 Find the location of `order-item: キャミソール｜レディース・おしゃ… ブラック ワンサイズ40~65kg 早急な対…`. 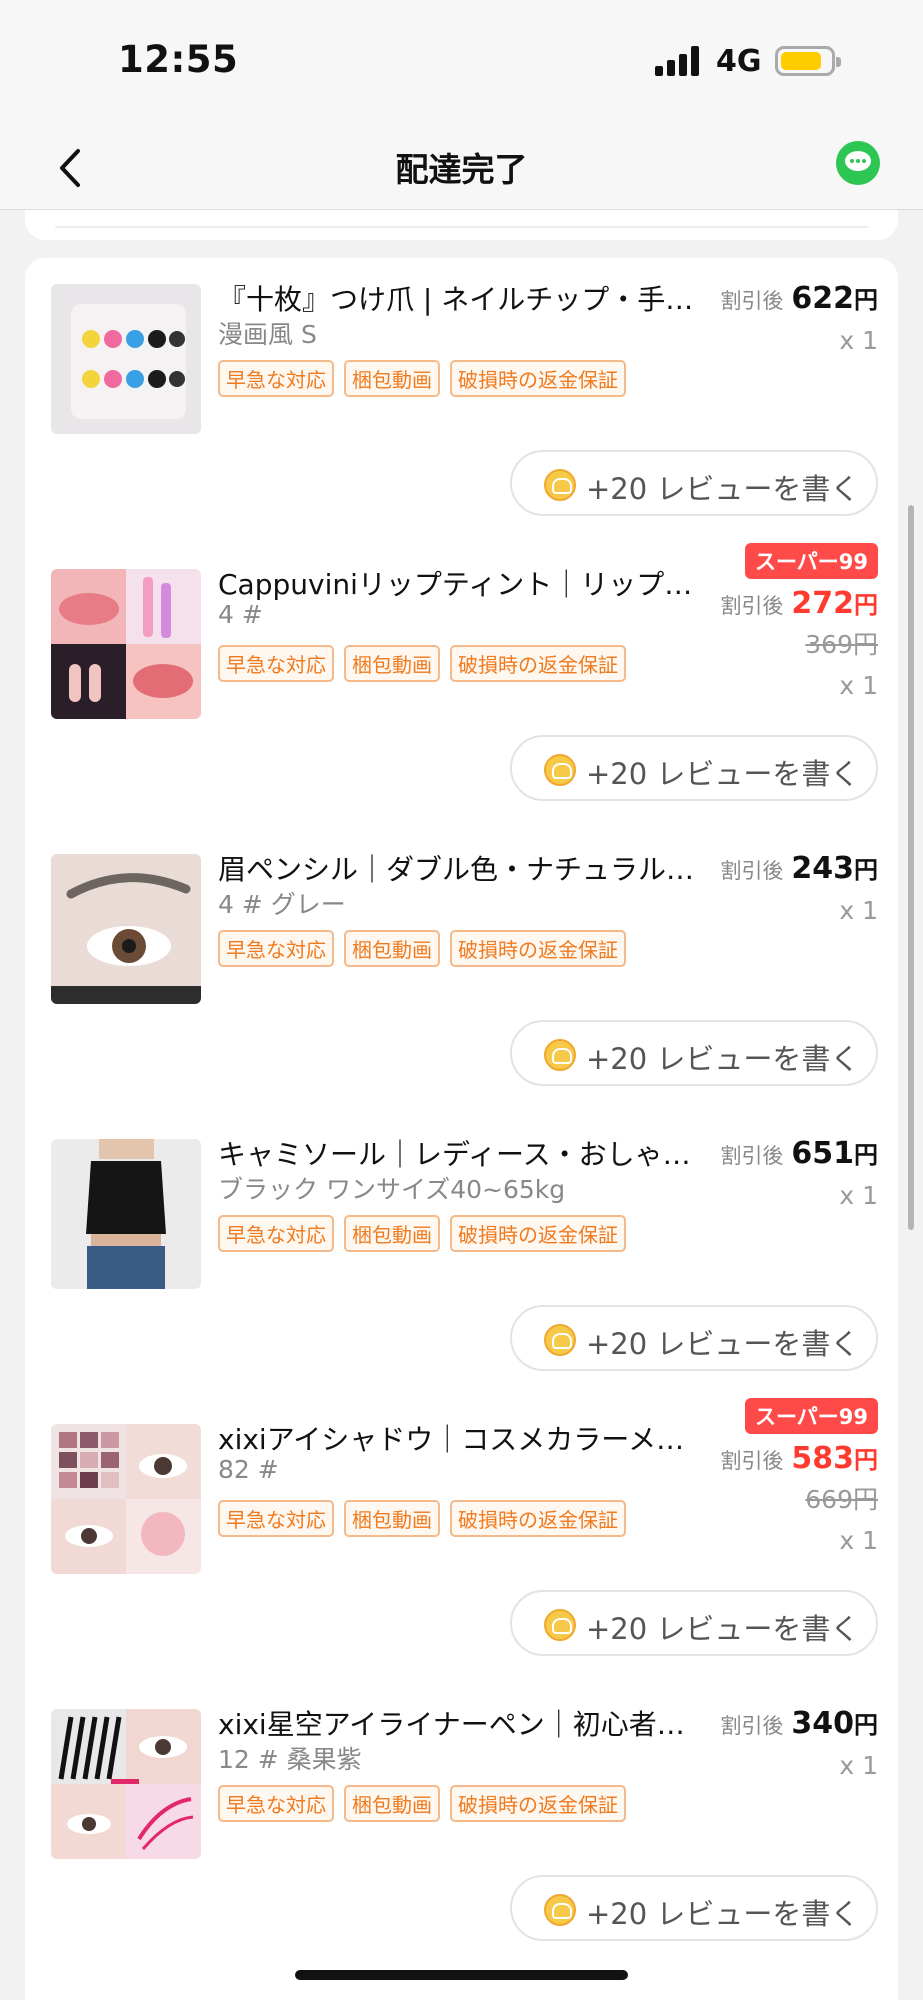

order-item: キャミソール｜レディース・おしゃ… ブラック ワンサイズ40~65kg 早急な対… is located at coordinates (461, 1255).